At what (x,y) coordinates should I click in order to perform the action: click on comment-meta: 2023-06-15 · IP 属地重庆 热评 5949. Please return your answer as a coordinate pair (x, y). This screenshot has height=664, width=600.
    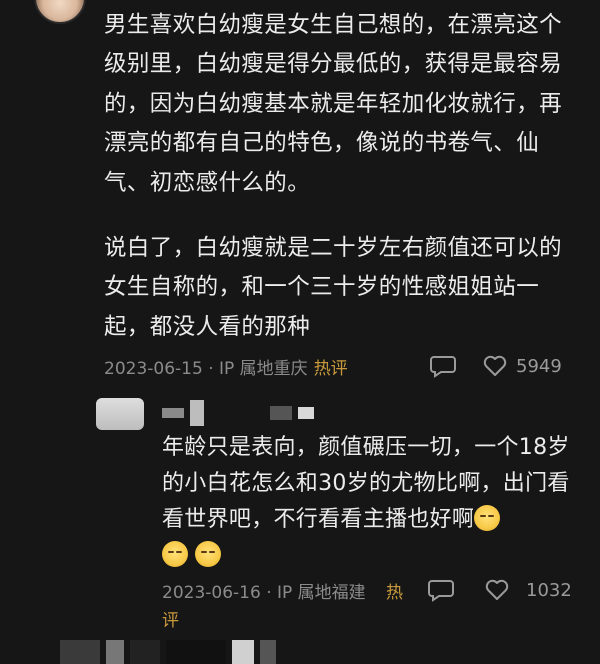
    Looking at the image, I should click on (339, 366).